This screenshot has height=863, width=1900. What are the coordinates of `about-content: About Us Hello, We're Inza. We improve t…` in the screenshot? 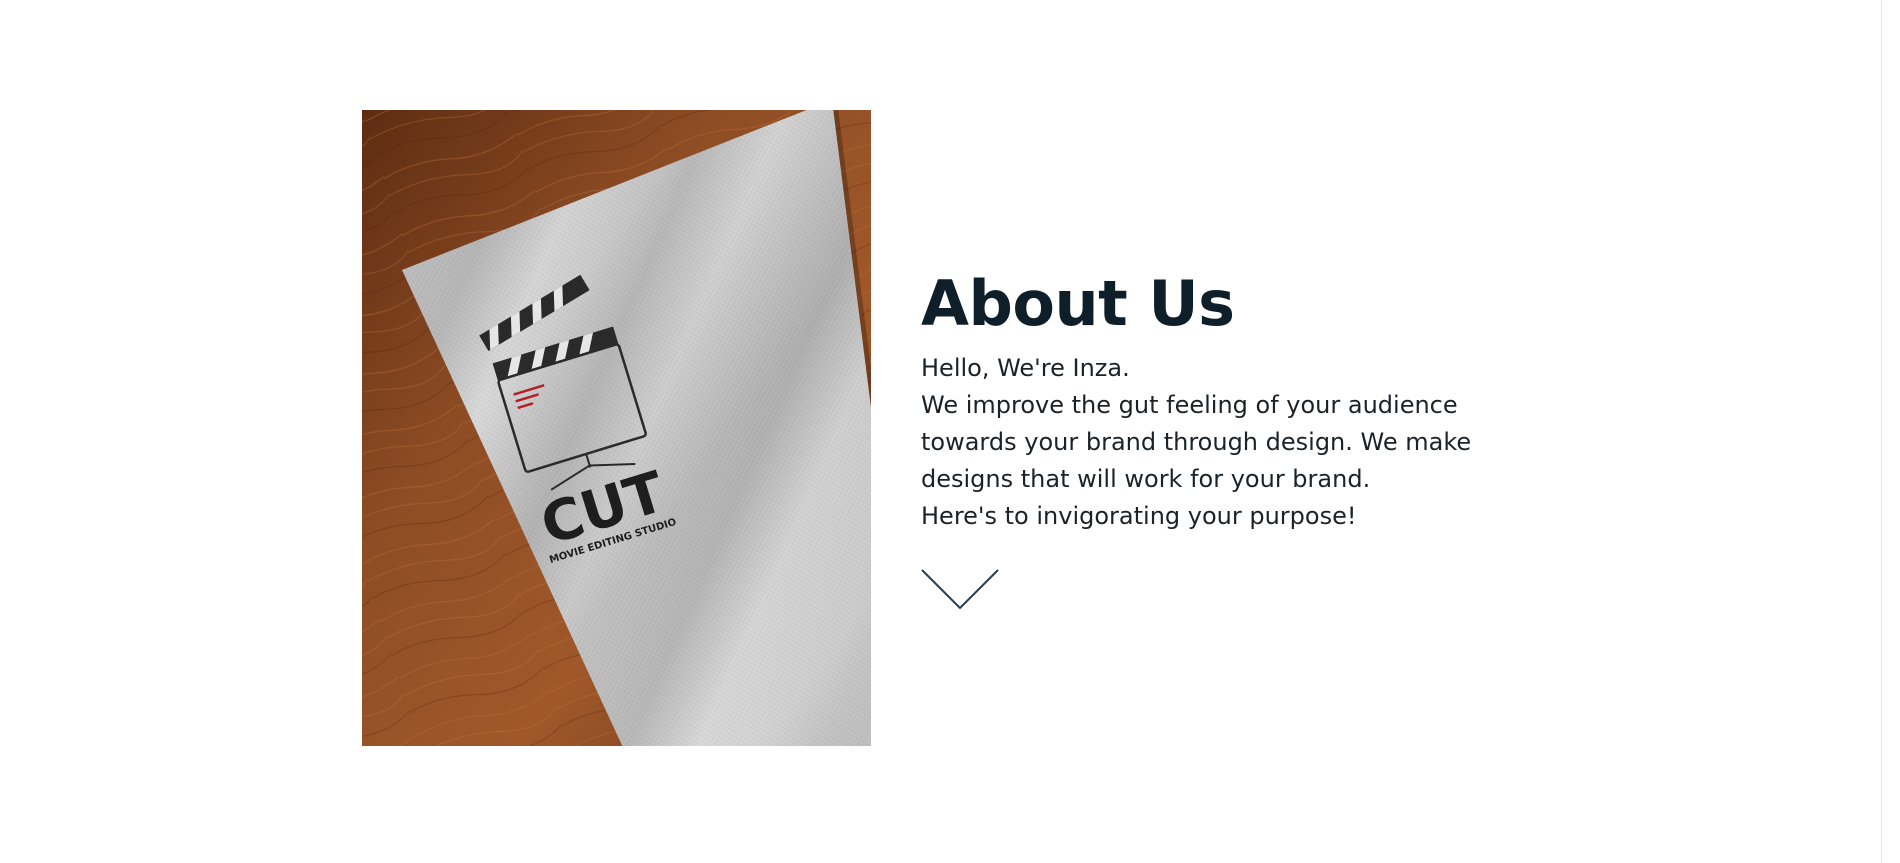 It's located at (1241, 399).